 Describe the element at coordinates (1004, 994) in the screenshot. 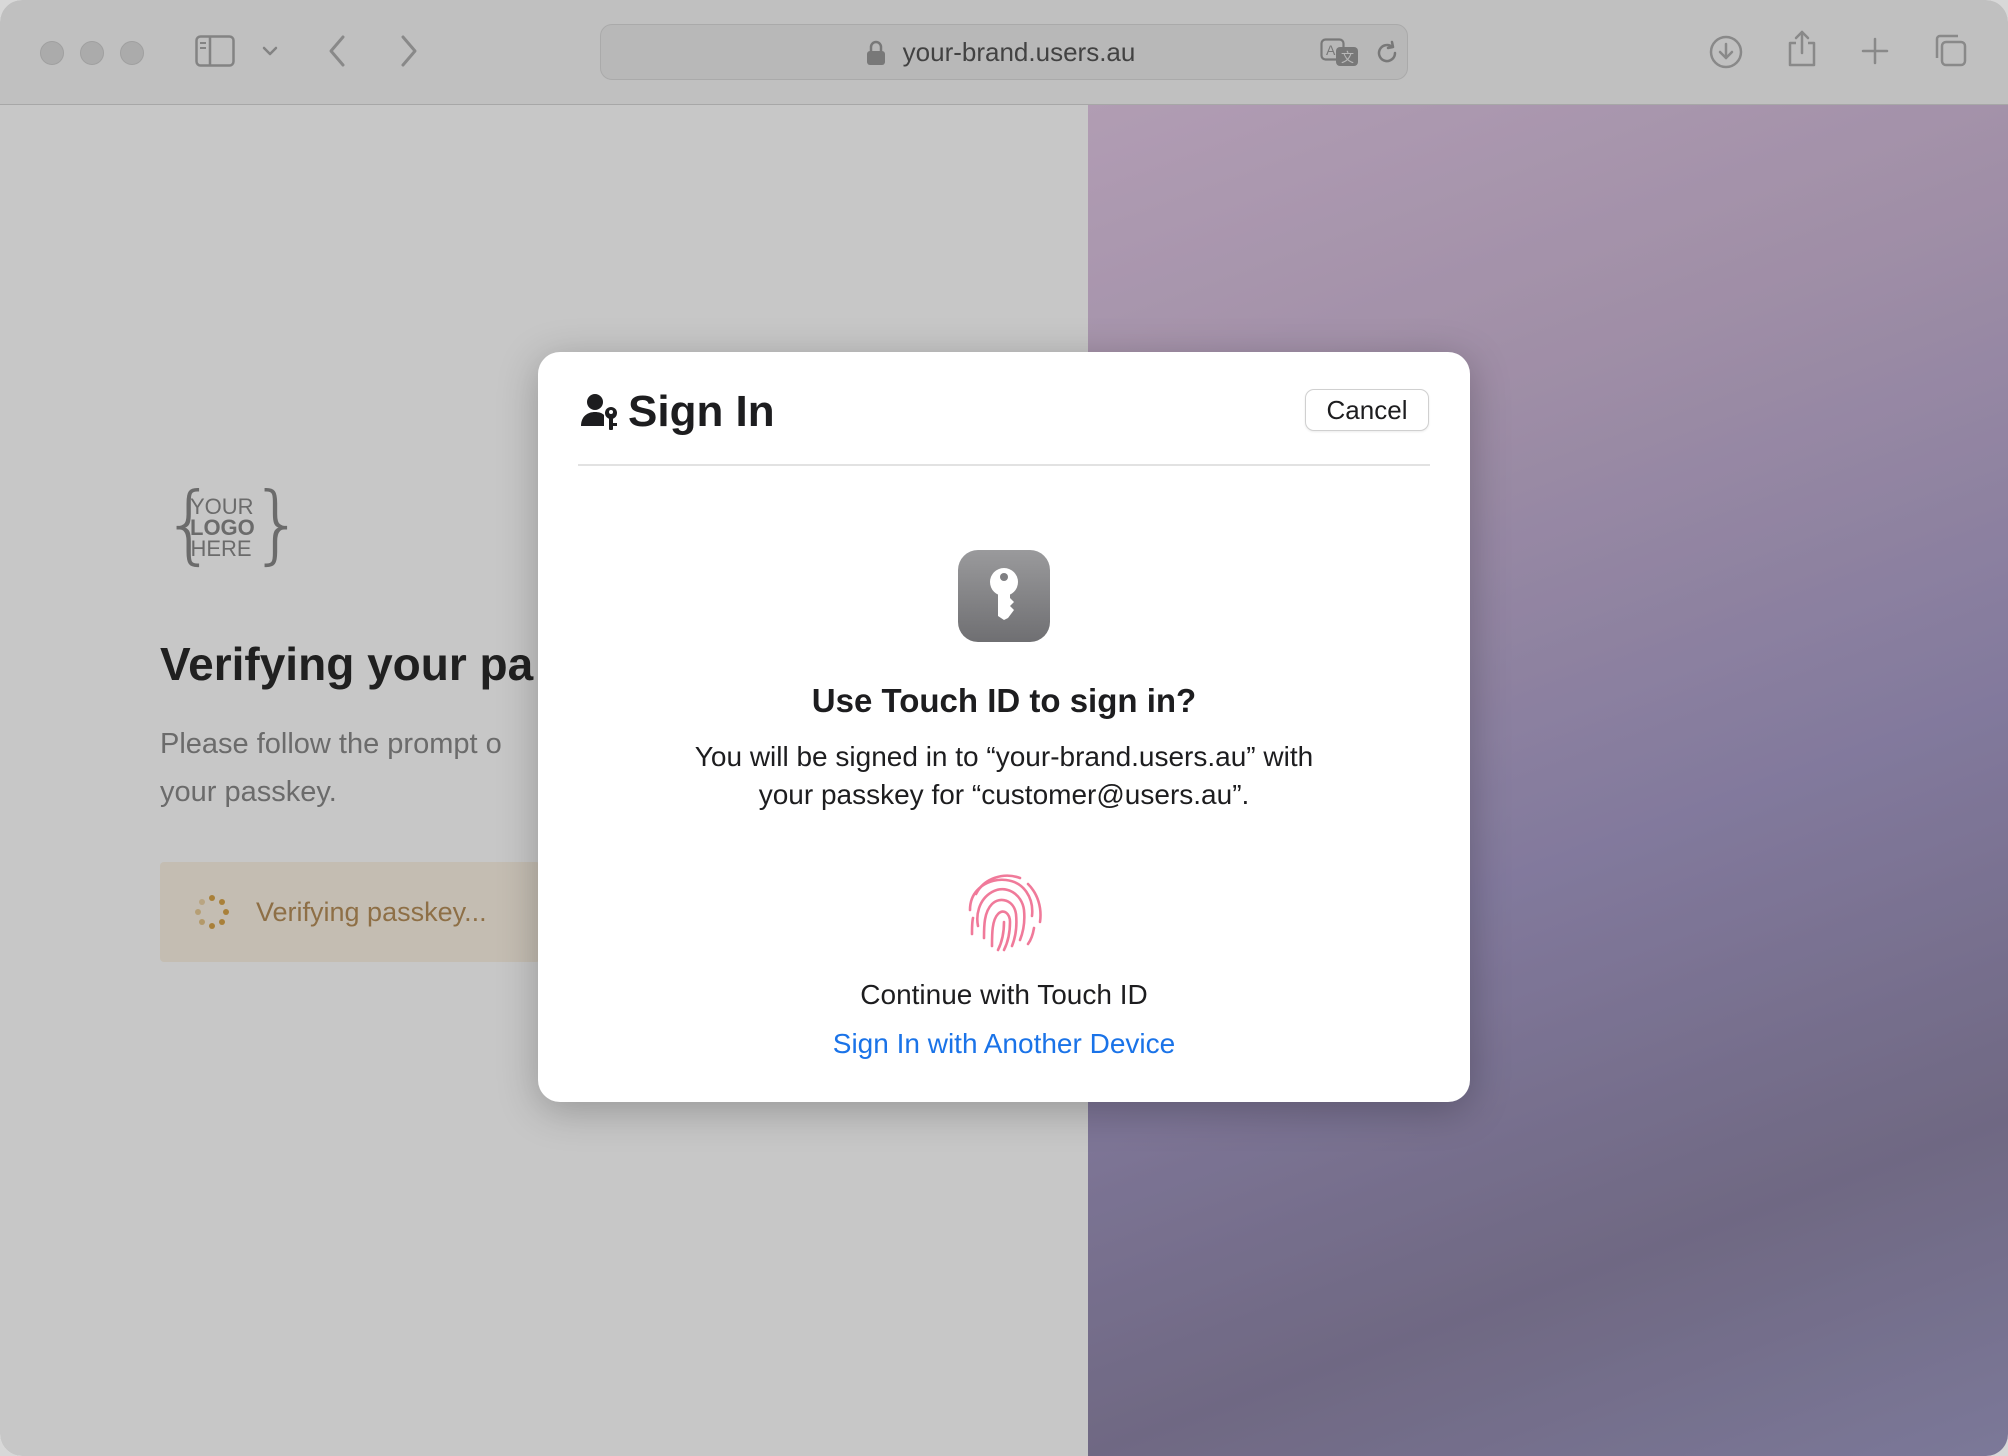

I see `continue-touch-id-label: Continue with Touch ID` at that location.